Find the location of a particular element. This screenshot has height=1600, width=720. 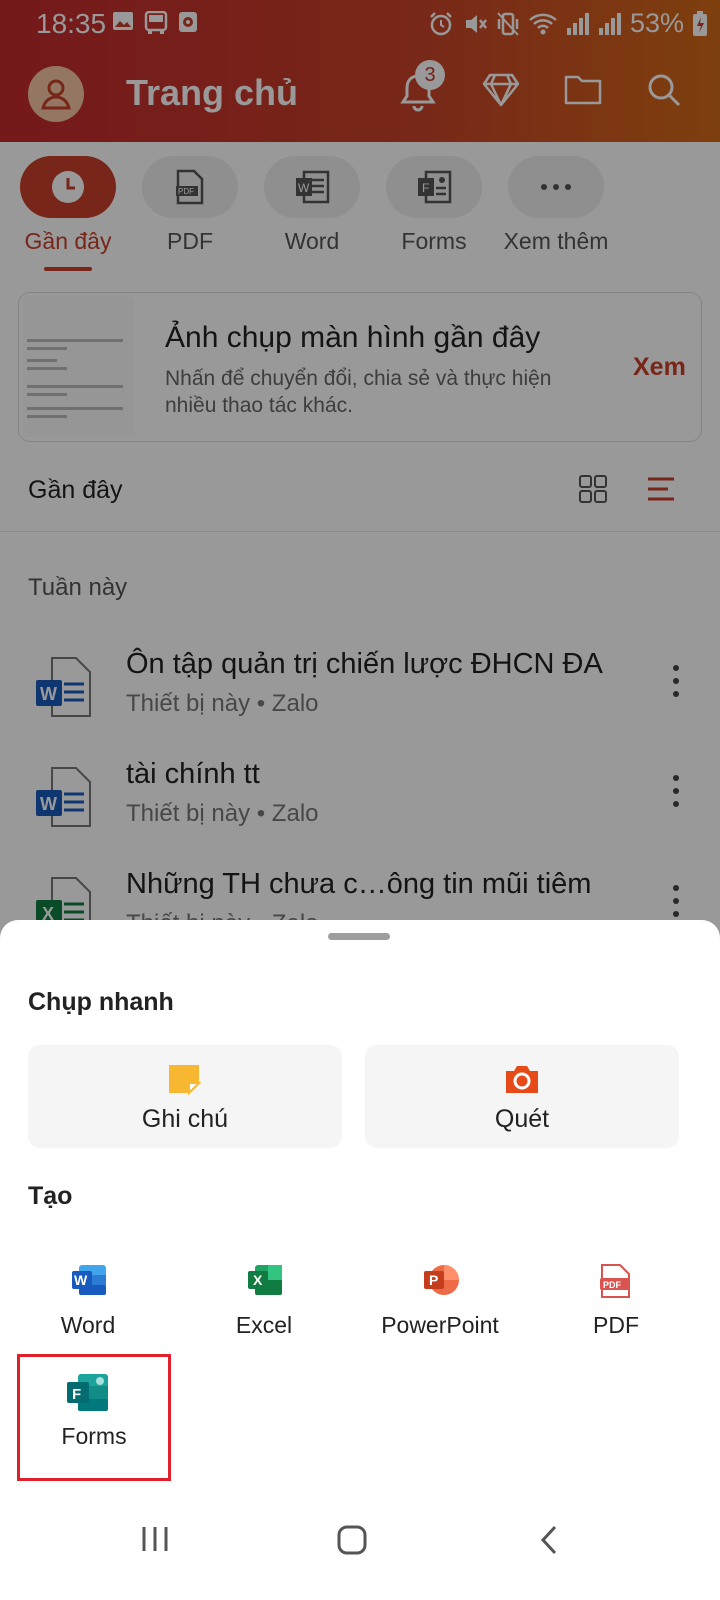

create-pdf-button: PDF PDF is located at coordinates (616, 1297).